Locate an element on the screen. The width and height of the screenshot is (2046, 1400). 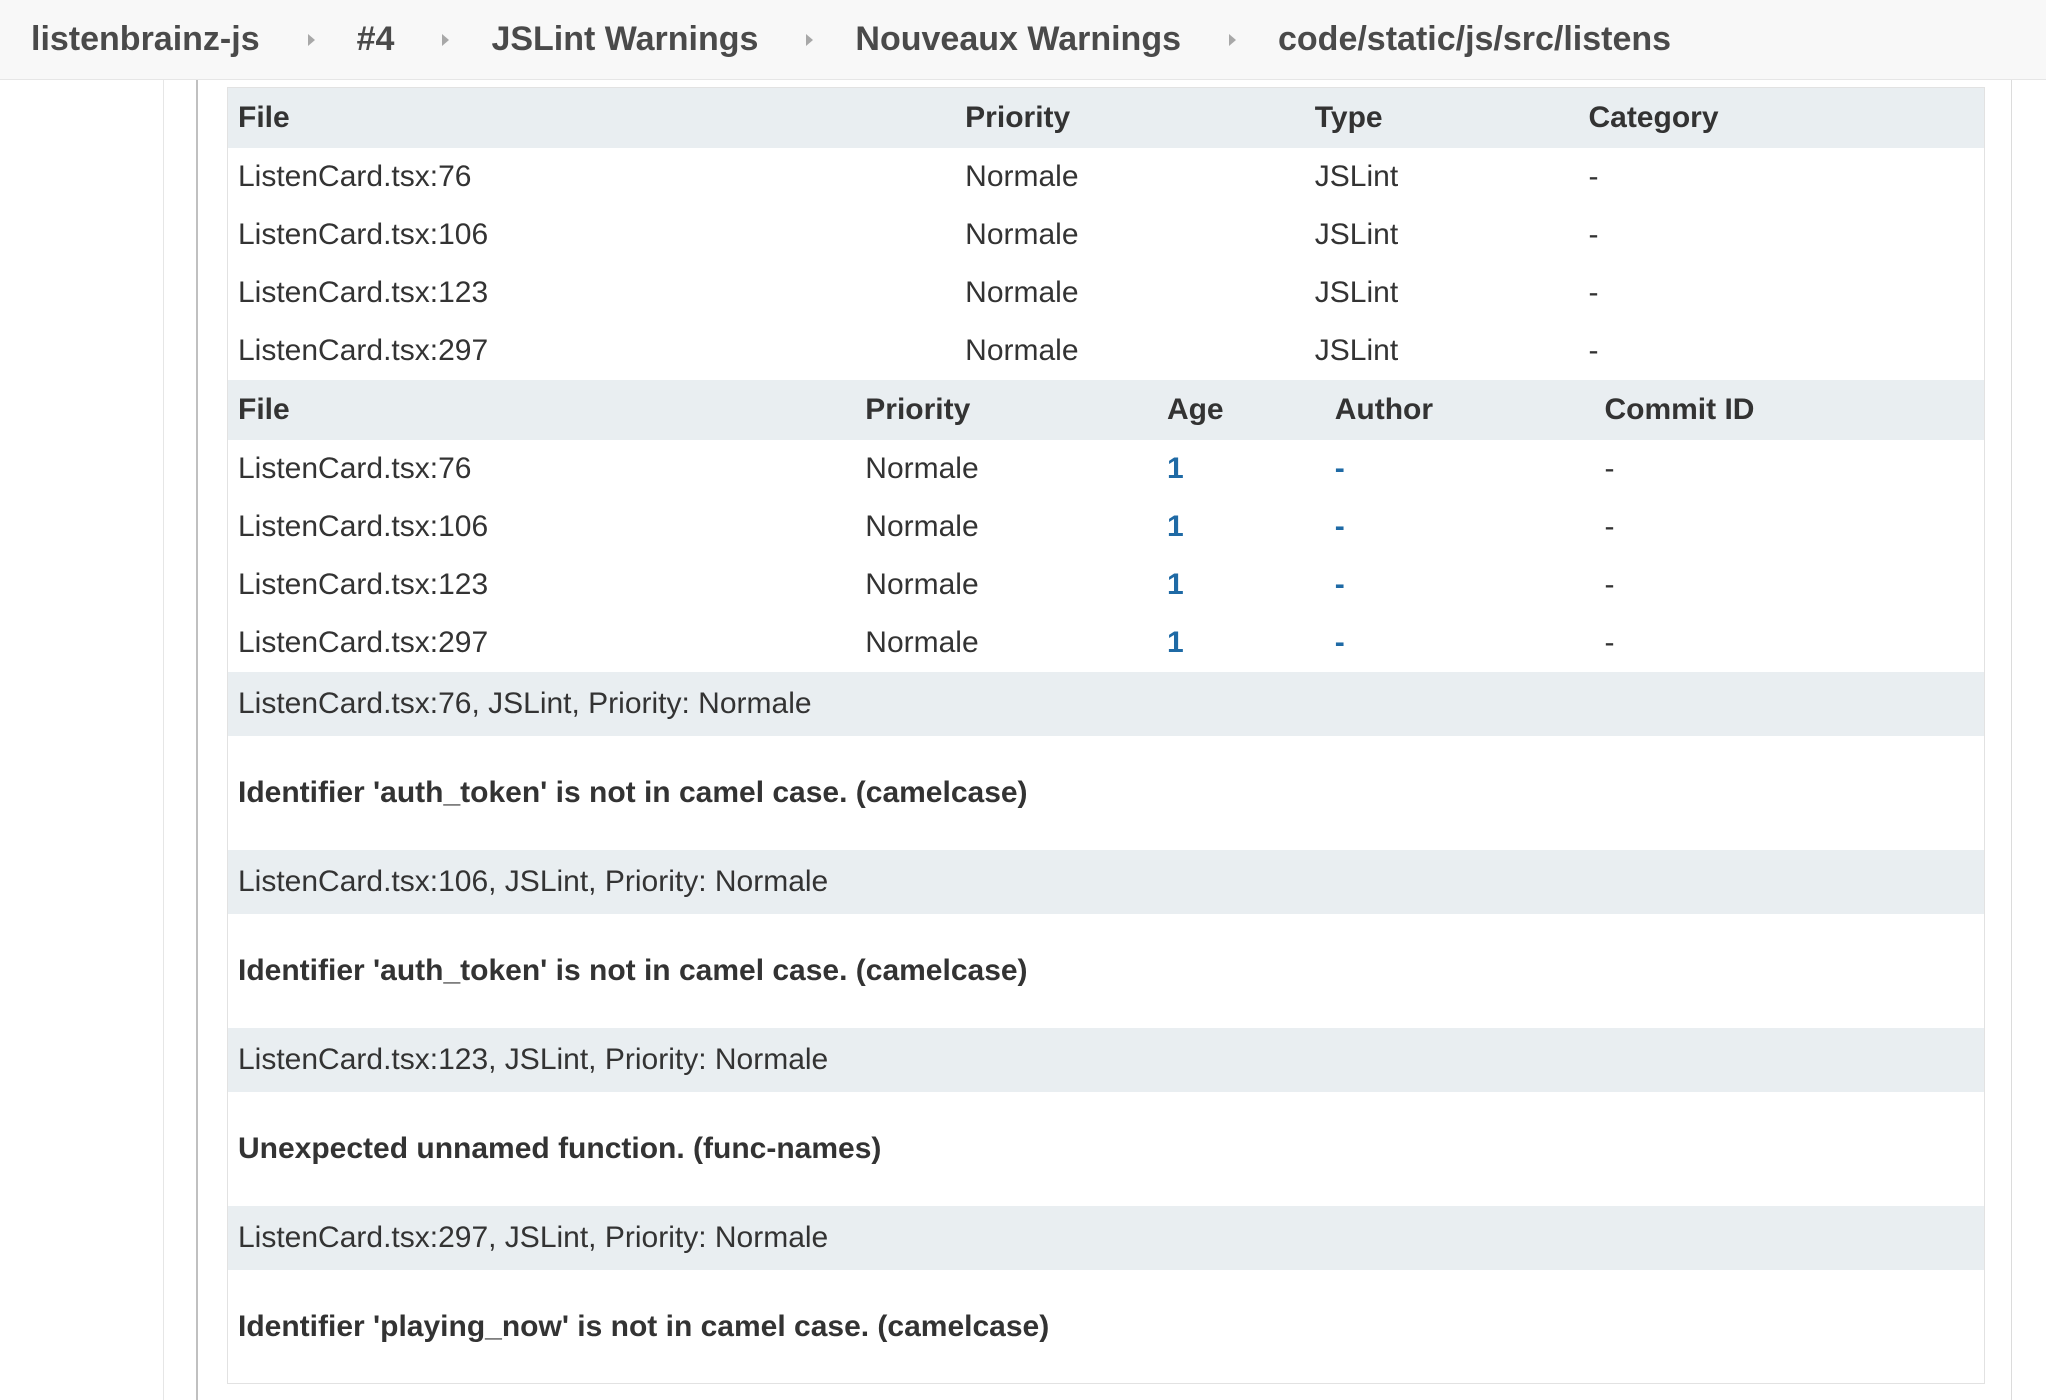
column-header-commit-id: Commit ID is located at coordinates (1789, 410).